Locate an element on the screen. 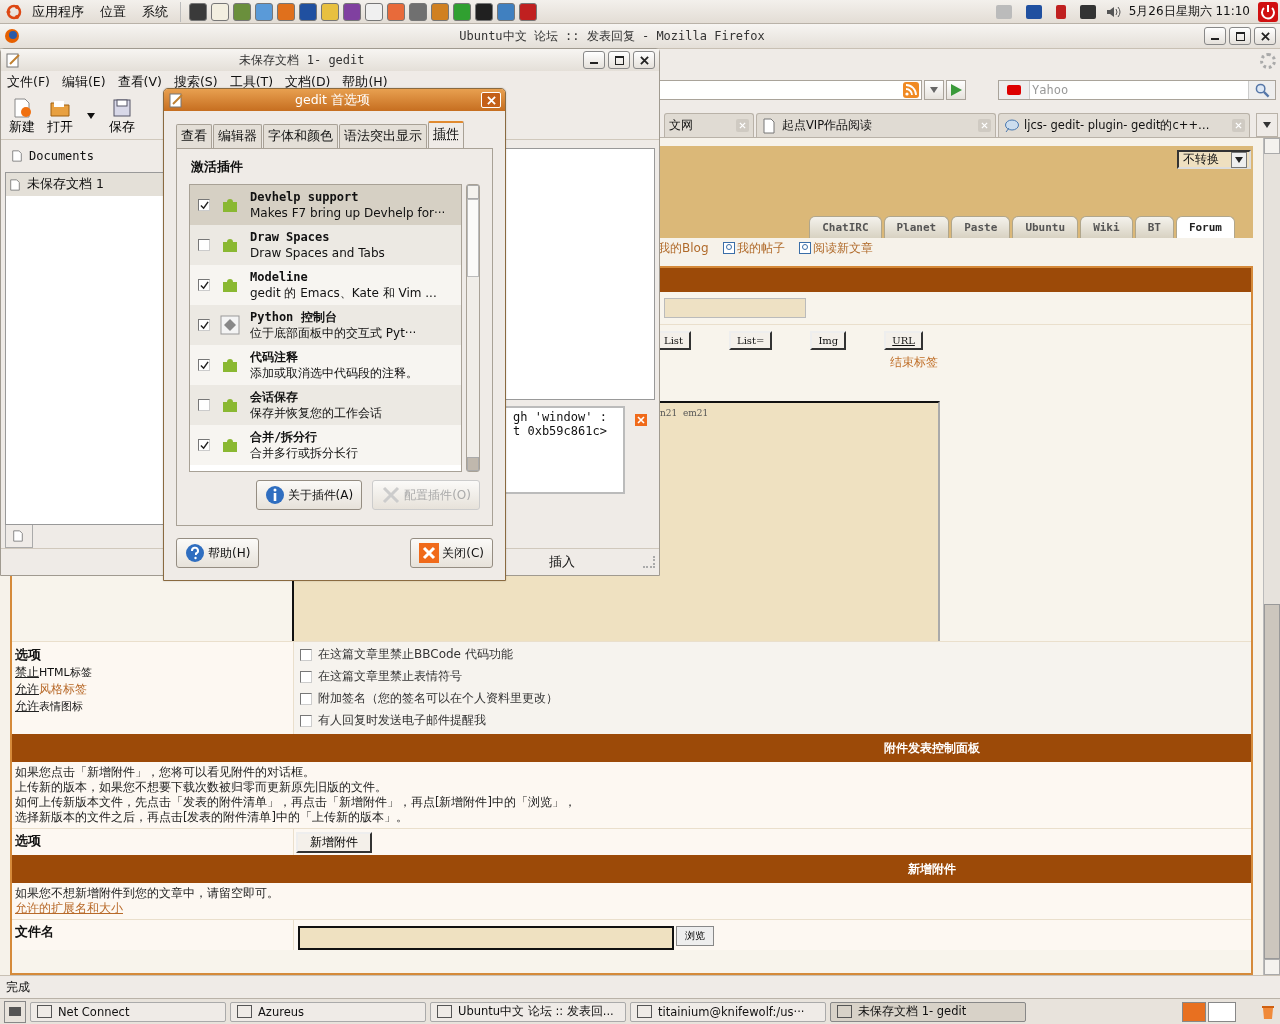  plugin-name: 合并/拆分行 is located at coordinates (284, 437).